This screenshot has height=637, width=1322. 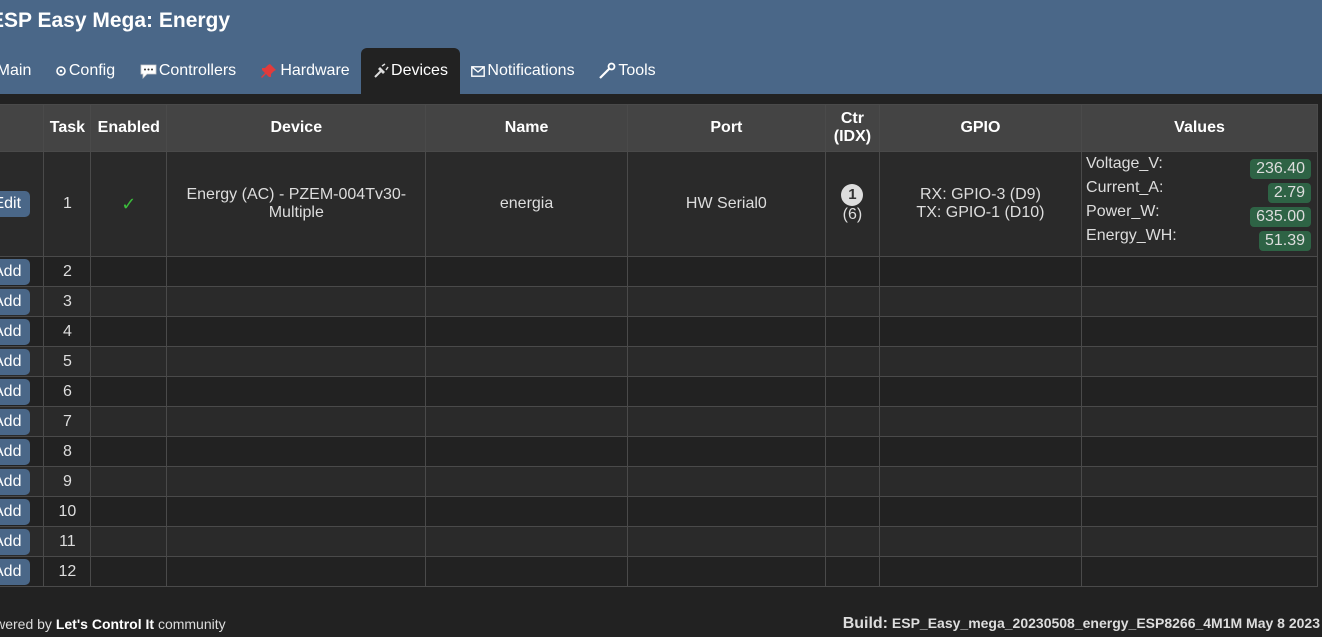 What do you see at coordinates (627, 71) in the screenshot?
I see `tab-tools: Tools` at bounding box center [627, 71].